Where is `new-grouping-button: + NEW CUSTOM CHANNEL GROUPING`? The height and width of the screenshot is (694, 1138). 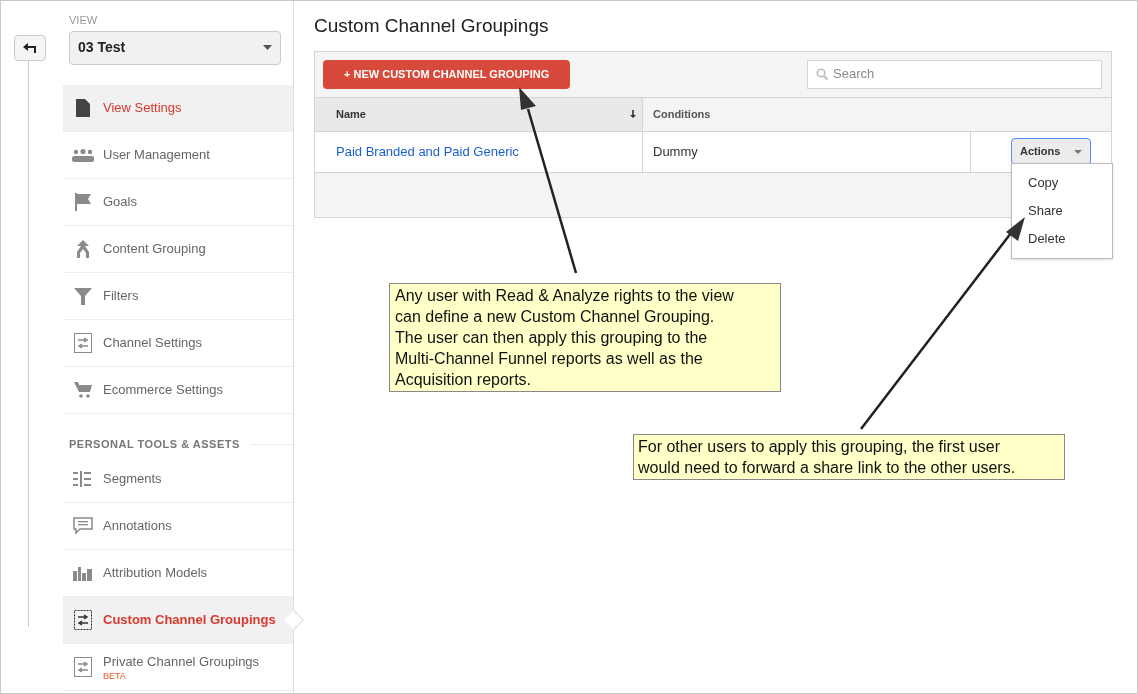 new-grouping-button: + NEW CUSTOM CHANNEL GROUPING is located at coordinates (447, 74).